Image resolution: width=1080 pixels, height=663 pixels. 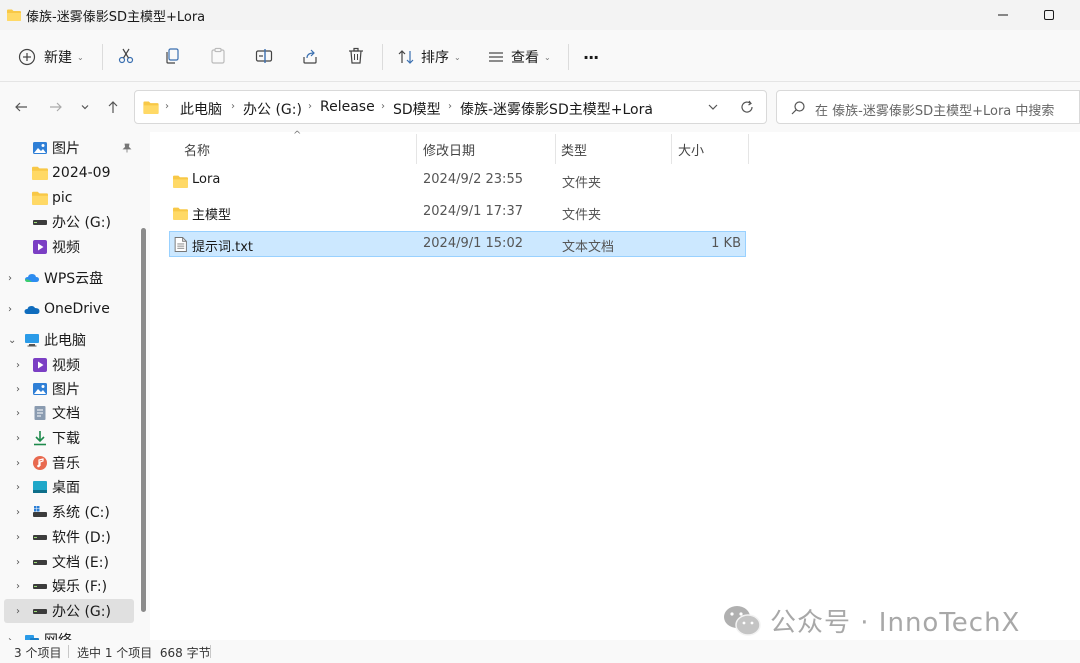 I want to click on sidebar-item-network: › 网络, so click(x=70, y=634).